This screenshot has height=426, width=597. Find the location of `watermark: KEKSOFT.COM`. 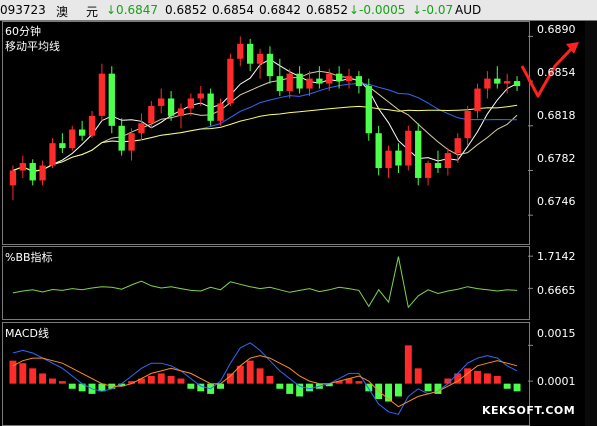

watermark: KEKSOFT.COM is located at coordinates (529, 410).